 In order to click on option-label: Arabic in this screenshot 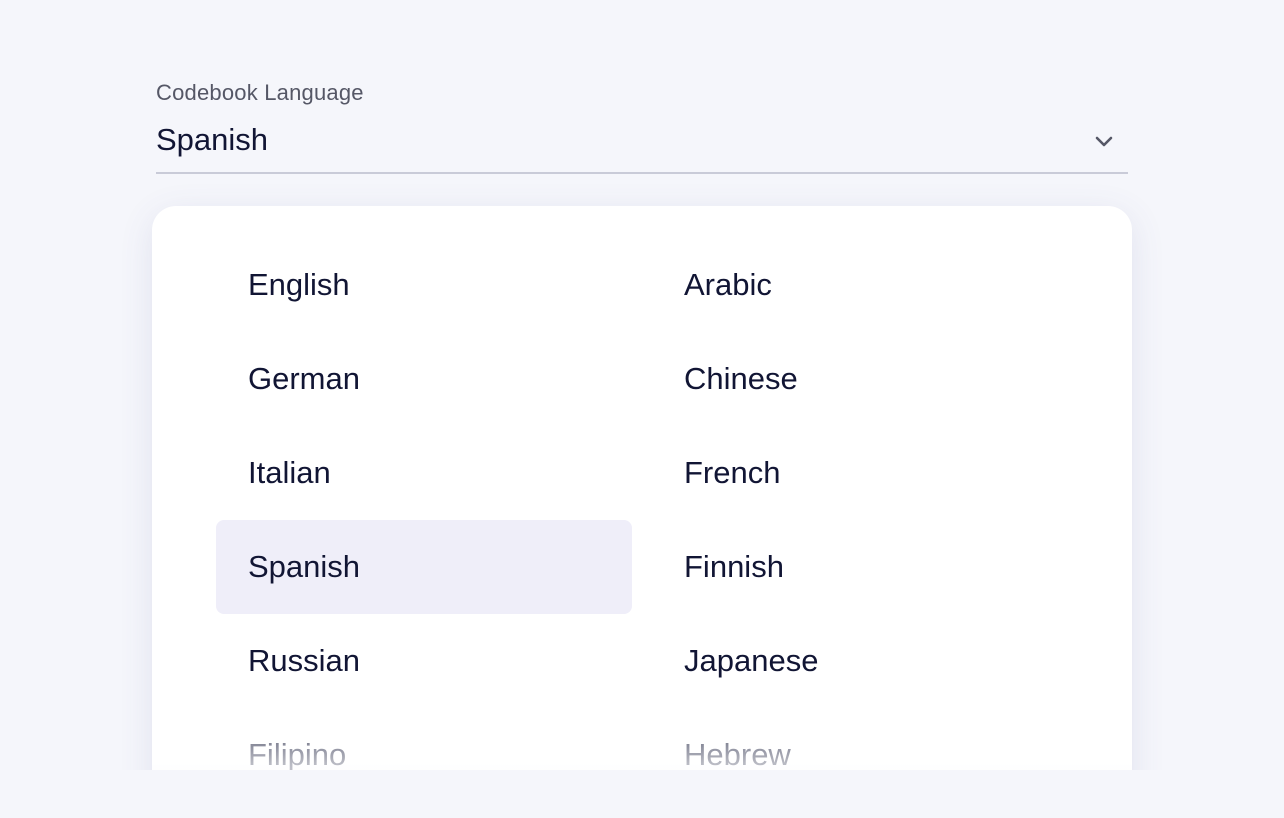, I will do `click(728, 284)`.